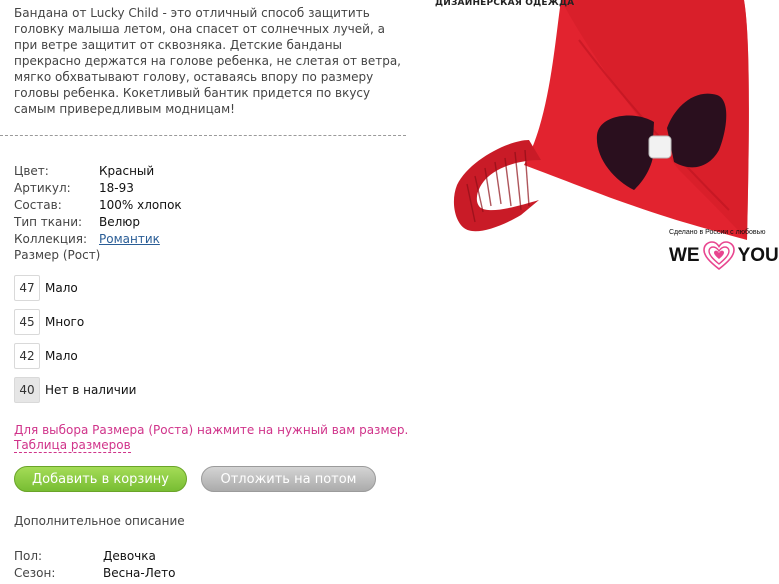 The height and width of the screenshot is (584, 779). I want to click on additional-description-title: Дополнительное описание, so click(99, 521).